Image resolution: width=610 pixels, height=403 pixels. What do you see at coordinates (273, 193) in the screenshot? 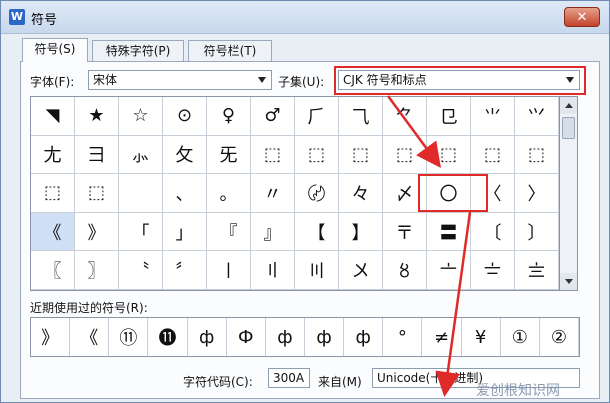
I see `symbol-cell: 〃` at bounding box center [273, 193].